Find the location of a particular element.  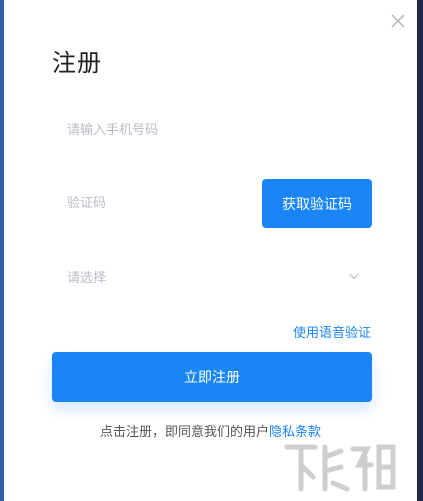

chevron-down-icon is located at coordinates (354, 276).